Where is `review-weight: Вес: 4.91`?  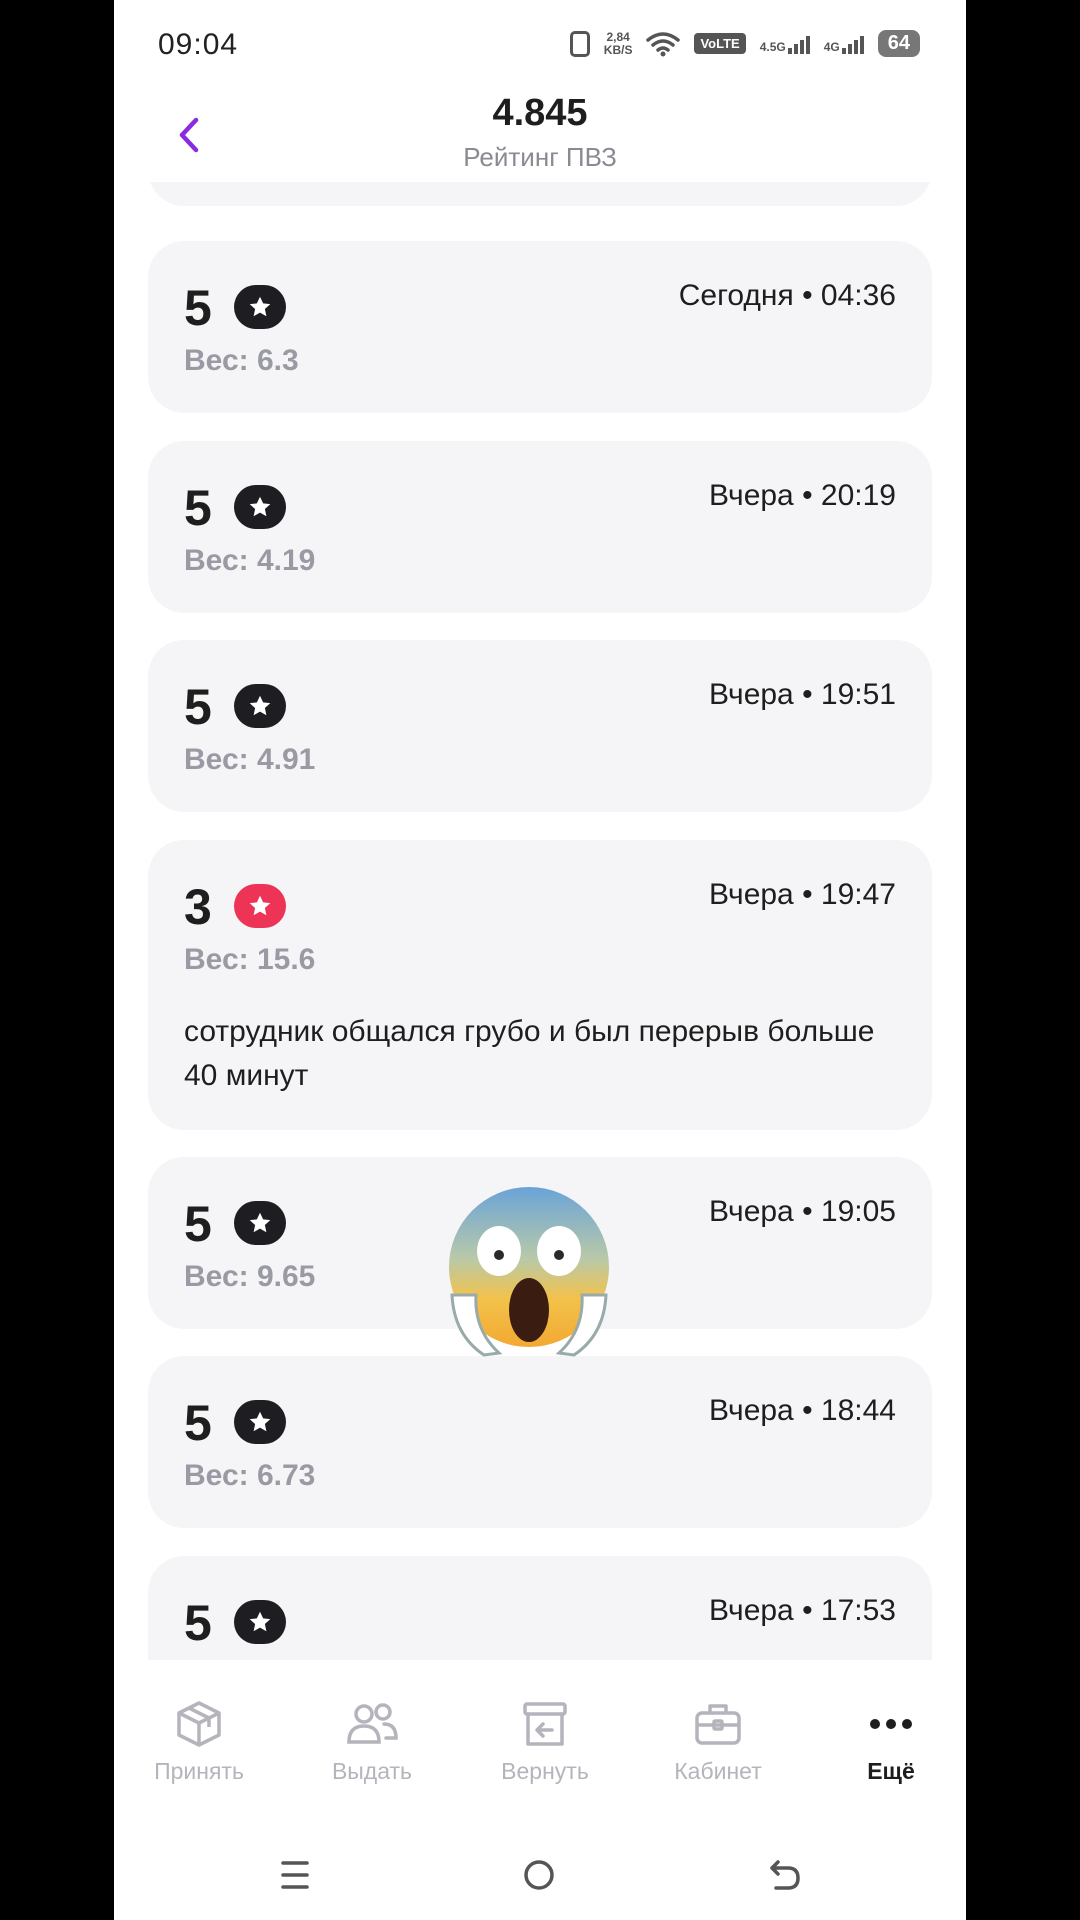
review-weight: Вес: 4.91 is located at coordinates (250, 759).